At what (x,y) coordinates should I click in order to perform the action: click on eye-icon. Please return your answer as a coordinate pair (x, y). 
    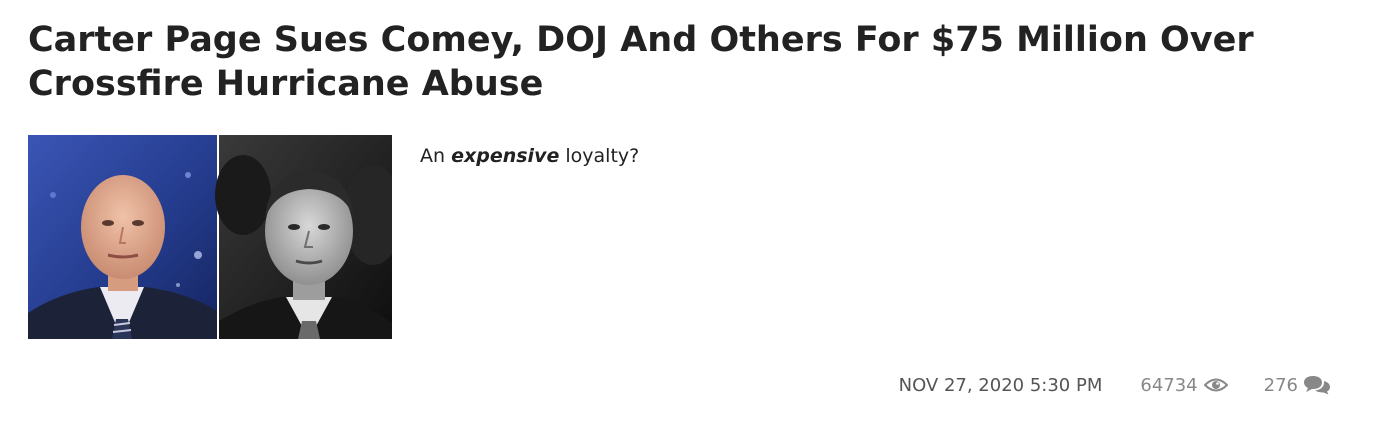
    Looking at the image, I should click on (1215, 385).